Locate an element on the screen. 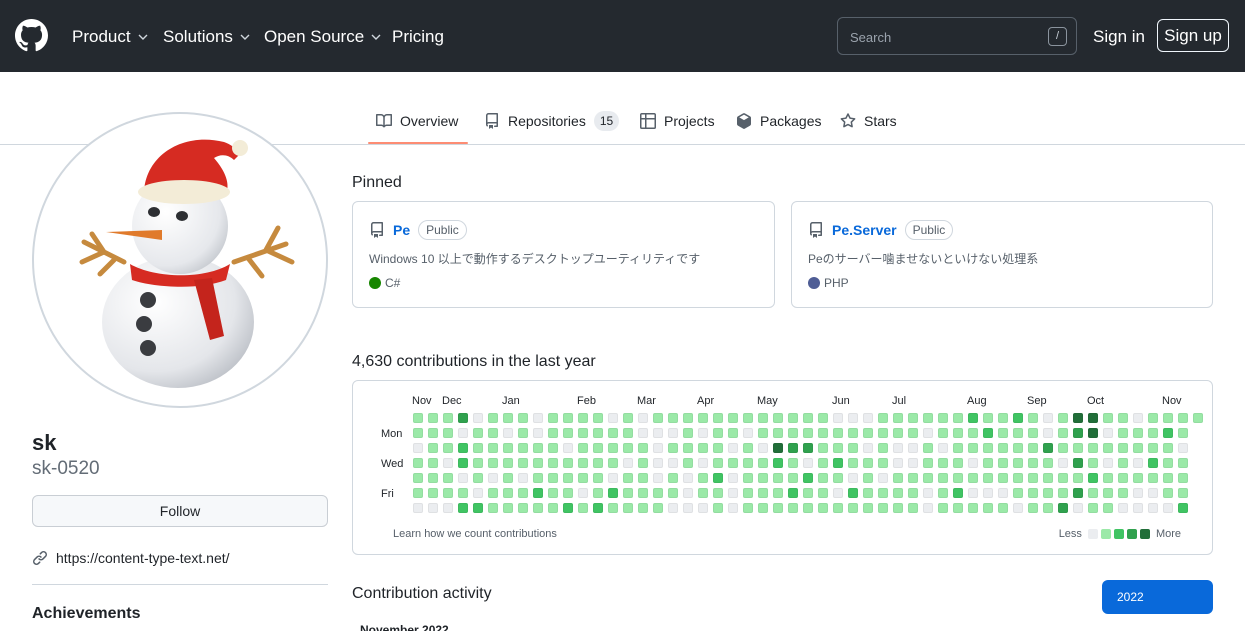  pinned-repo-link: Pe.Server is located at coordinates (864, 230).